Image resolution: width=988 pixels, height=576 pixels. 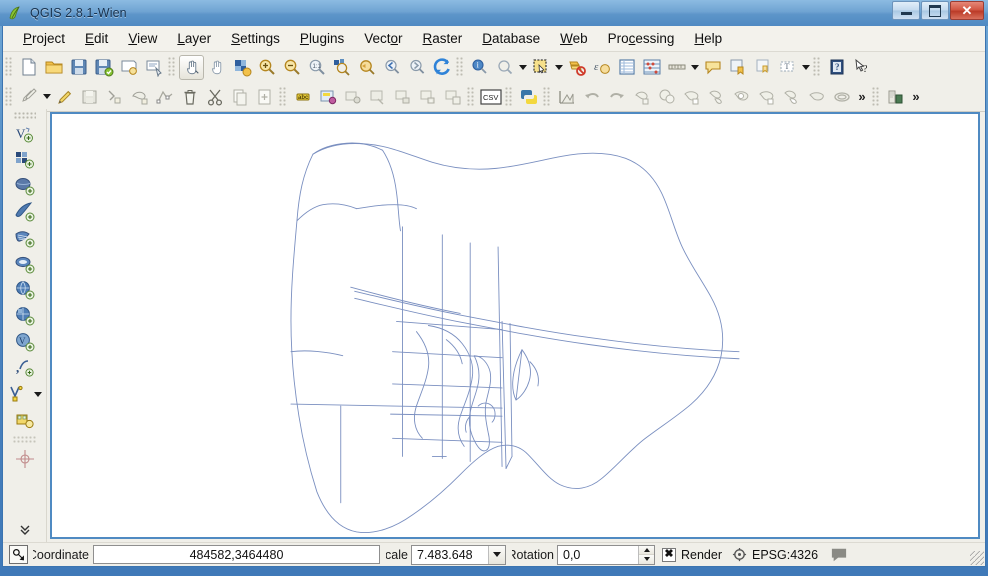 I want to click on menu-help: Help, so click(x=708, y=38).